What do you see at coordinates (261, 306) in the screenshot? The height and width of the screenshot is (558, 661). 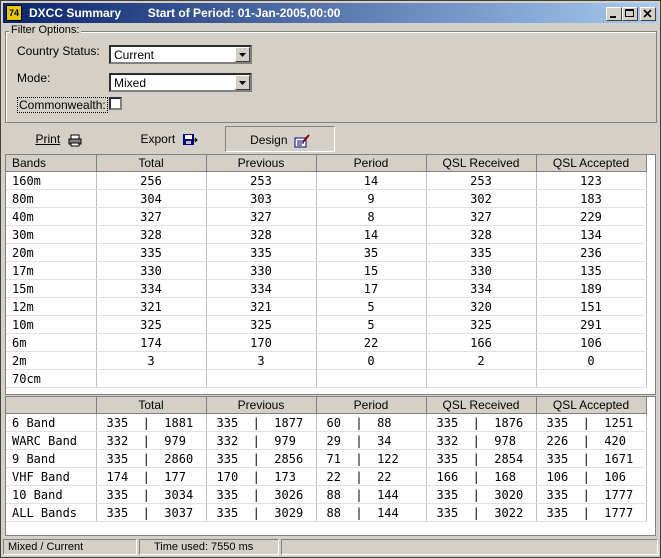 I see `table-cell: 321` at bounding box center [261, 306].